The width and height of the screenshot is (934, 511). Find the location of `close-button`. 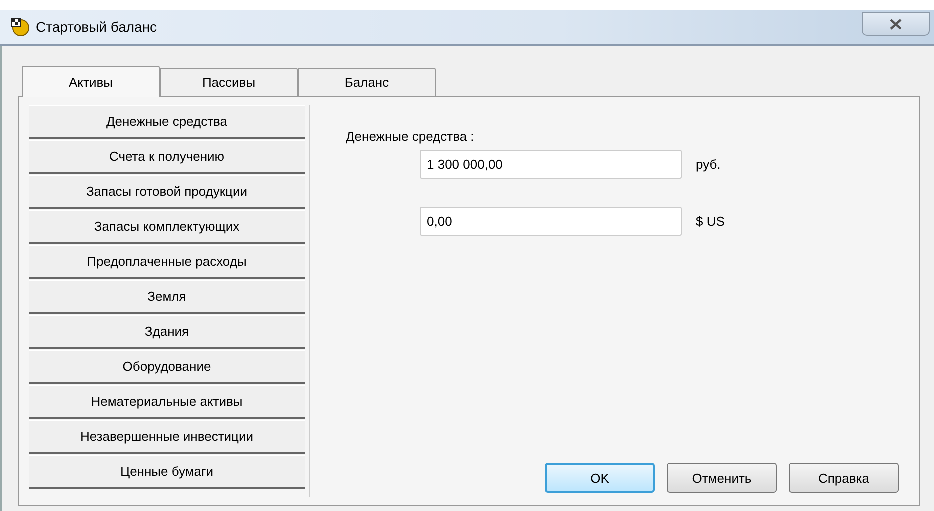

close-button is located at coordinates (896, 24).